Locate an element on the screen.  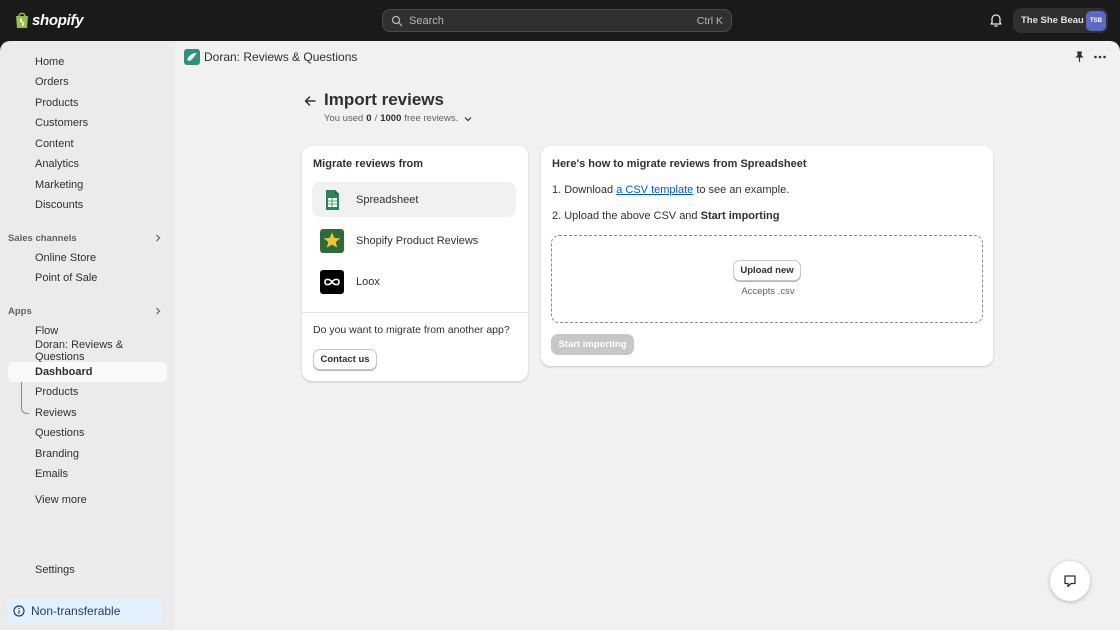
non-transferable-banner: Non-transferable is located at coordinates (84, 611).